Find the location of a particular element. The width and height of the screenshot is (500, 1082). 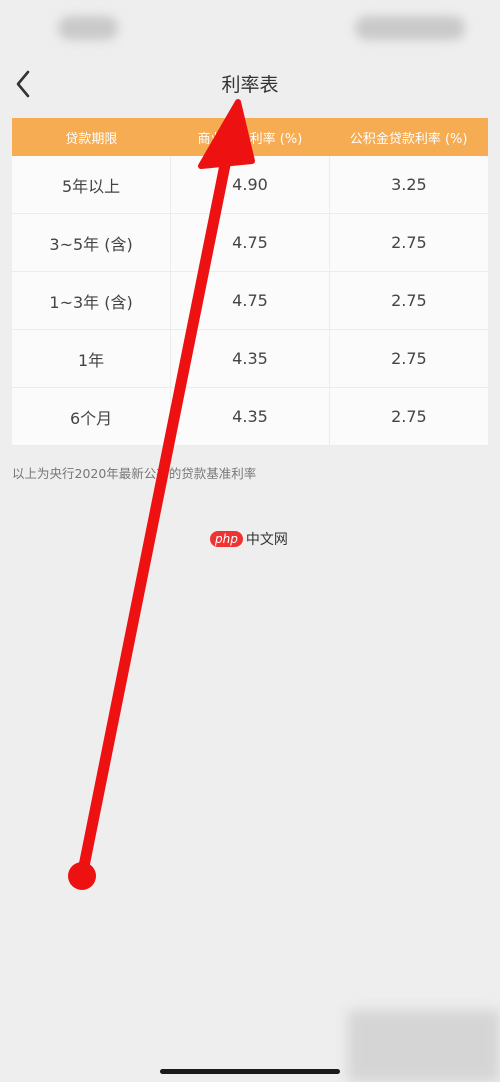

column-header-term: 贷款期限 is located at coordinates (91, 137).